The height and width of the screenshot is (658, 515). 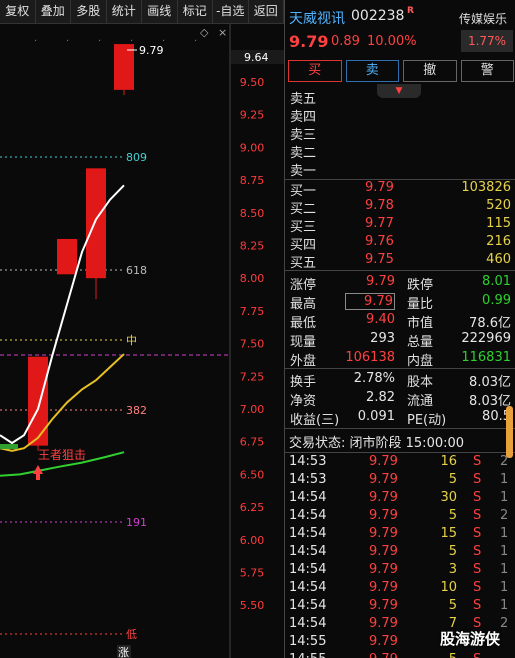 What do you see at coordinates (486, 338) in the screenshot?
I see `quote-value: 222969` at bounding box center [486, 338].